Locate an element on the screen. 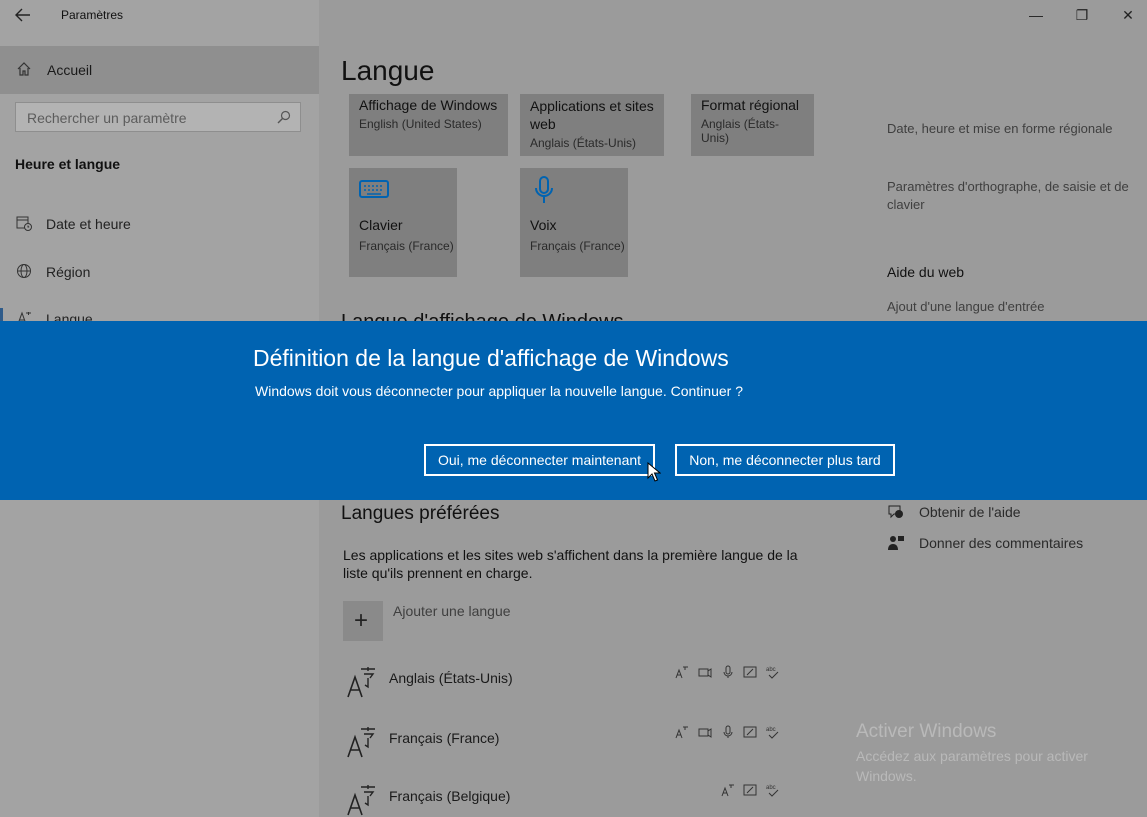 Image resolution: width=1147 pixels, height=817 pixels. sign-out-now-button: Oui, me déconnecter maintenant is located at coordinates (539, 460).